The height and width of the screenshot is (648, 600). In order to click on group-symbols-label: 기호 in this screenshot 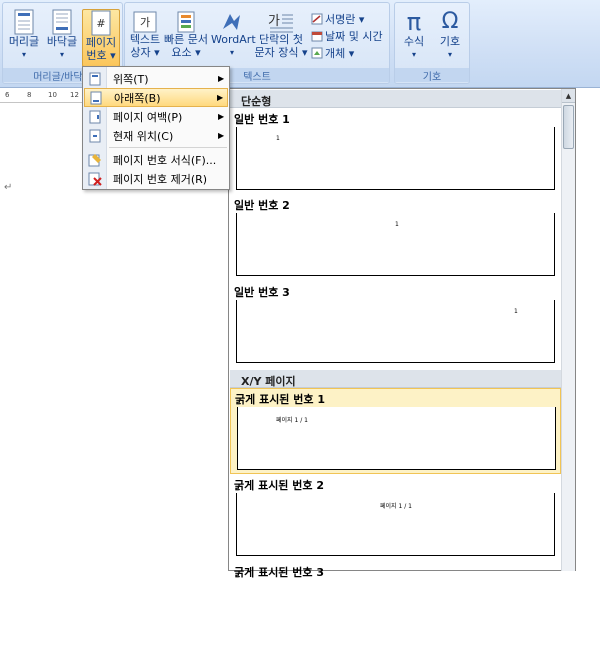, I will do `click(432, 75)`.